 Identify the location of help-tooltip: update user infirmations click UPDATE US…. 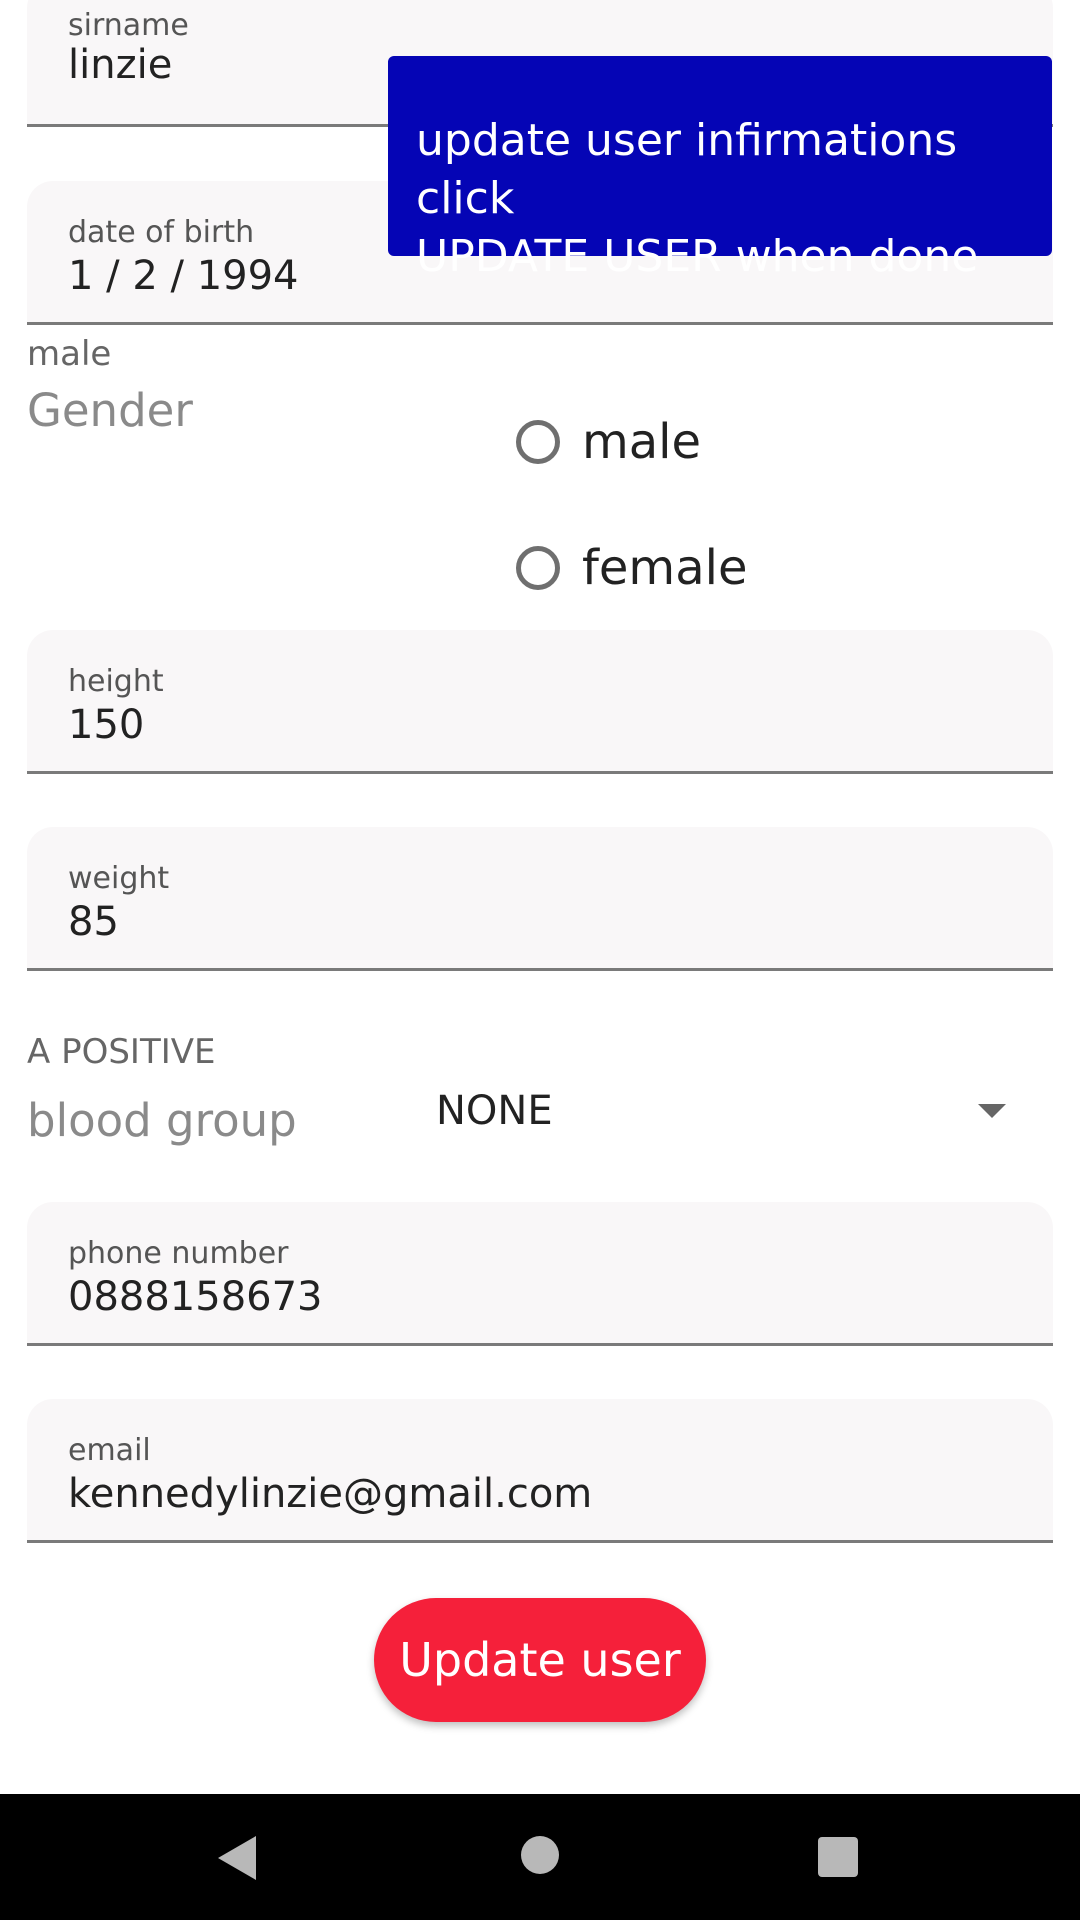
(720, 169).